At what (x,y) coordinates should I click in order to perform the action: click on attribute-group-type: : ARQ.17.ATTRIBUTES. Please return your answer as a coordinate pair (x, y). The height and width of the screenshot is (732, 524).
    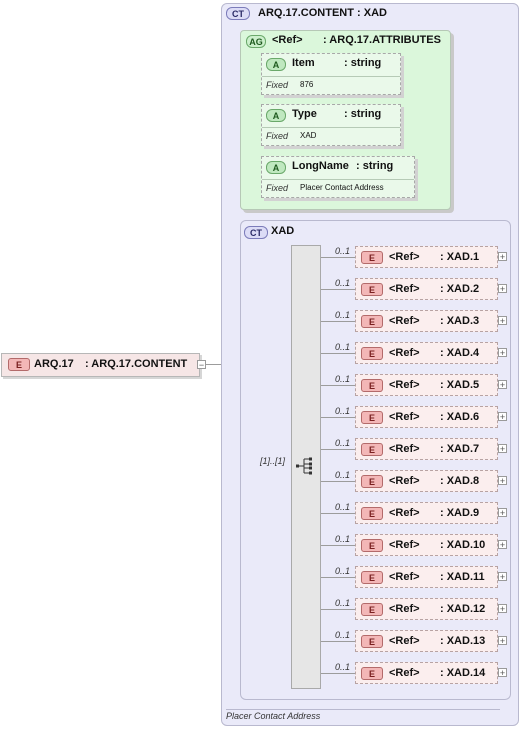
    Looking at the image, I should click on (382, 40).